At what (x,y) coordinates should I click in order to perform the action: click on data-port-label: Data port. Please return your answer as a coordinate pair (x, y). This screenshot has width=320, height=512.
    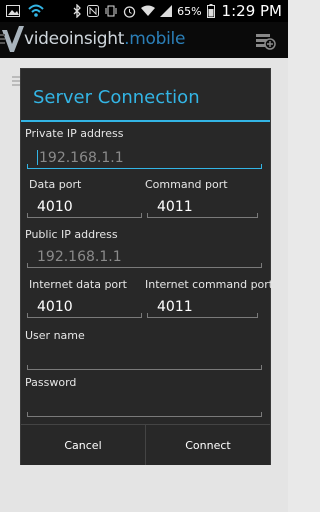
    Looking at the image, I should click on (55, 184).